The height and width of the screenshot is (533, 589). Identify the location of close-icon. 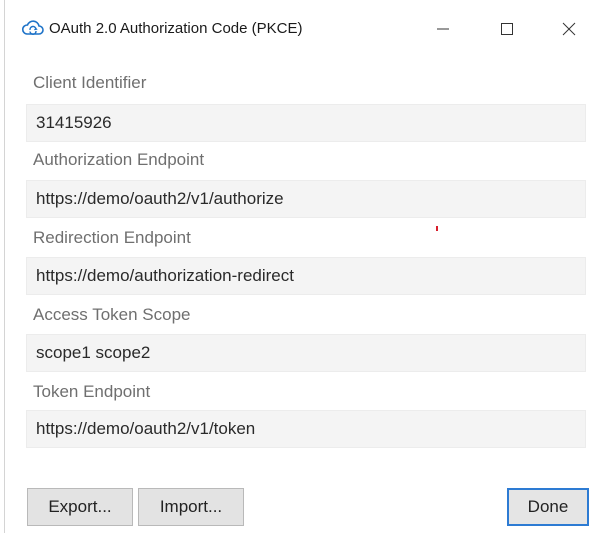
(569, 29).